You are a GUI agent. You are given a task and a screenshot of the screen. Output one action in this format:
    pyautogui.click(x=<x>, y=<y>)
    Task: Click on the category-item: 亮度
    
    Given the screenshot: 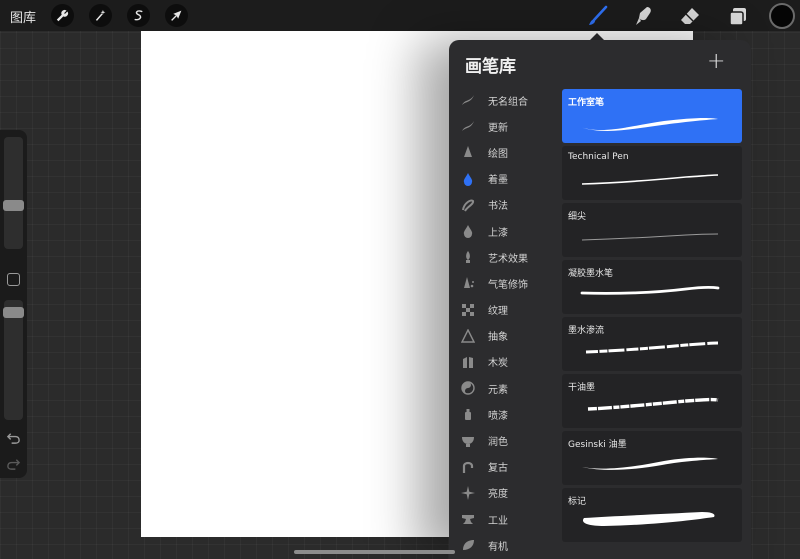 What is the action you would take?
    pyautogui.click(x=505, y=493)
    